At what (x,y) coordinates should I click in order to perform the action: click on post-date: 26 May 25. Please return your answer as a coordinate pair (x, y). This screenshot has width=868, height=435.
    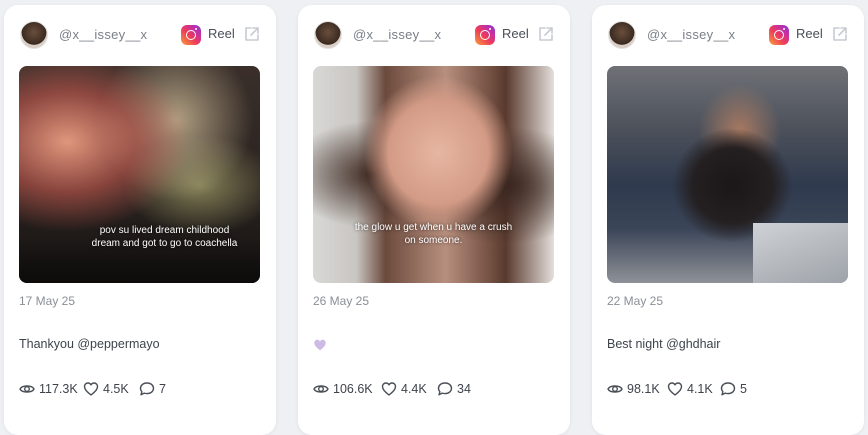
    Looking at the image, I should click on (341, 301).